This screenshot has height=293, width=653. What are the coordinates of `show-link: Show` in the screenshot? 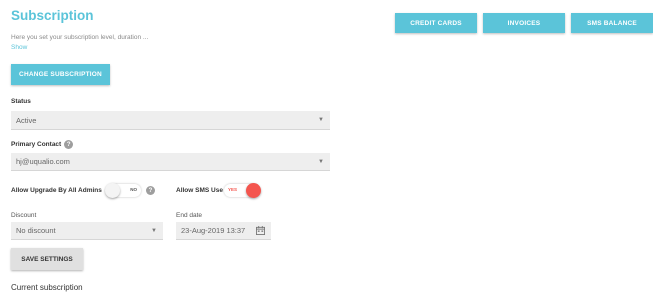 It's located at (19, 47).